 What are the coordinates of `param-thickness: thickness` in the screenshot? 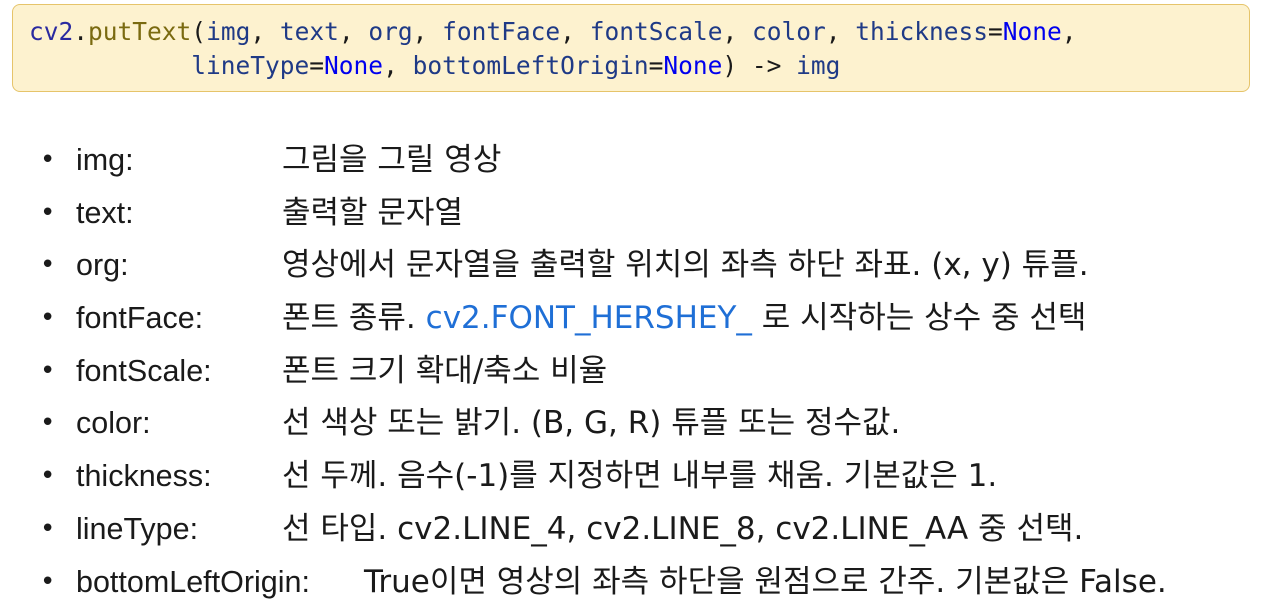 It's located at (922, 31).